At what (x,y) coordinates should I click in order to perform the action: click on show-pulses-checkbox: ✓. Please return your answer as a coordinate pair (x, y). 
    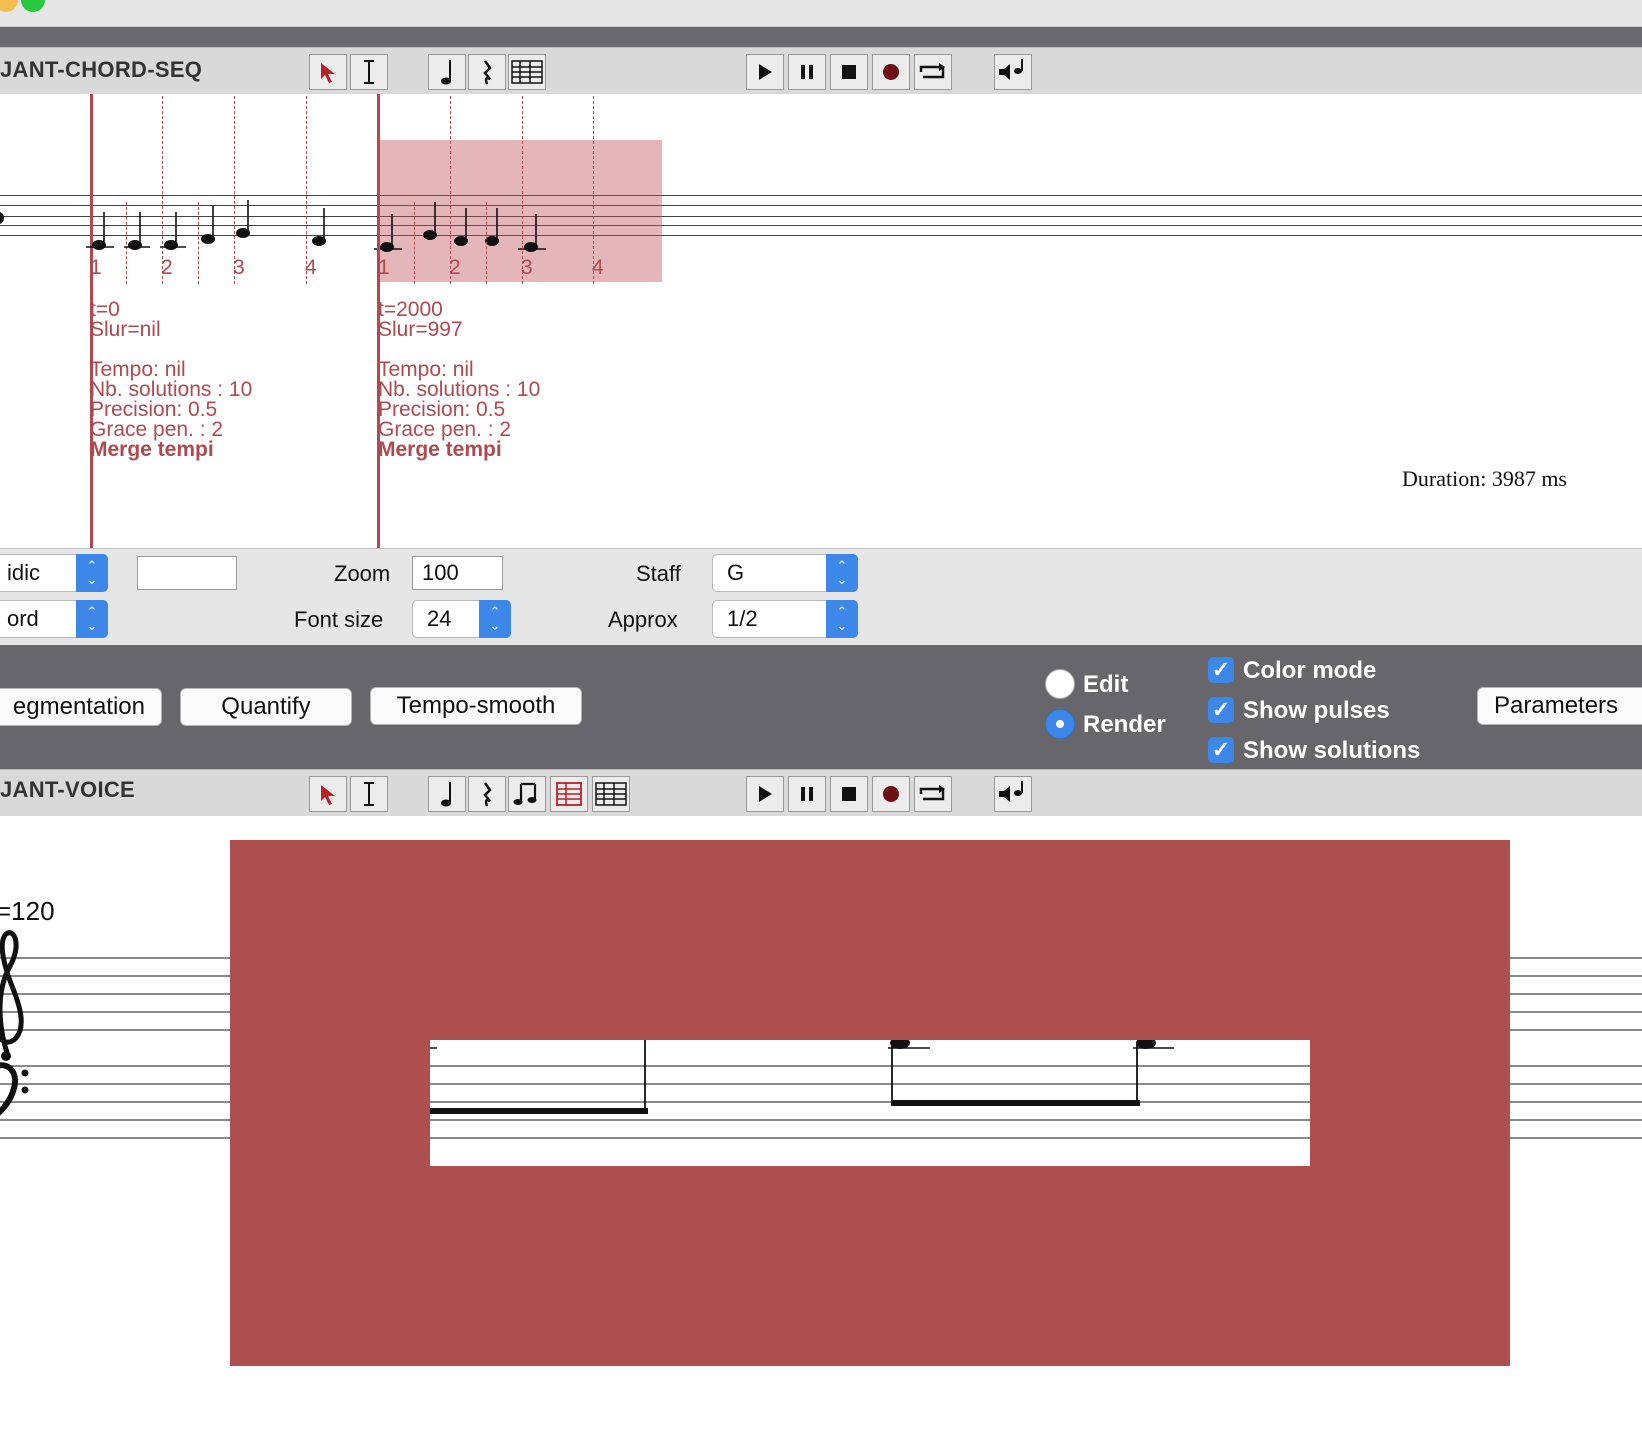
    Looking at the image, I should click on (1221, 710).